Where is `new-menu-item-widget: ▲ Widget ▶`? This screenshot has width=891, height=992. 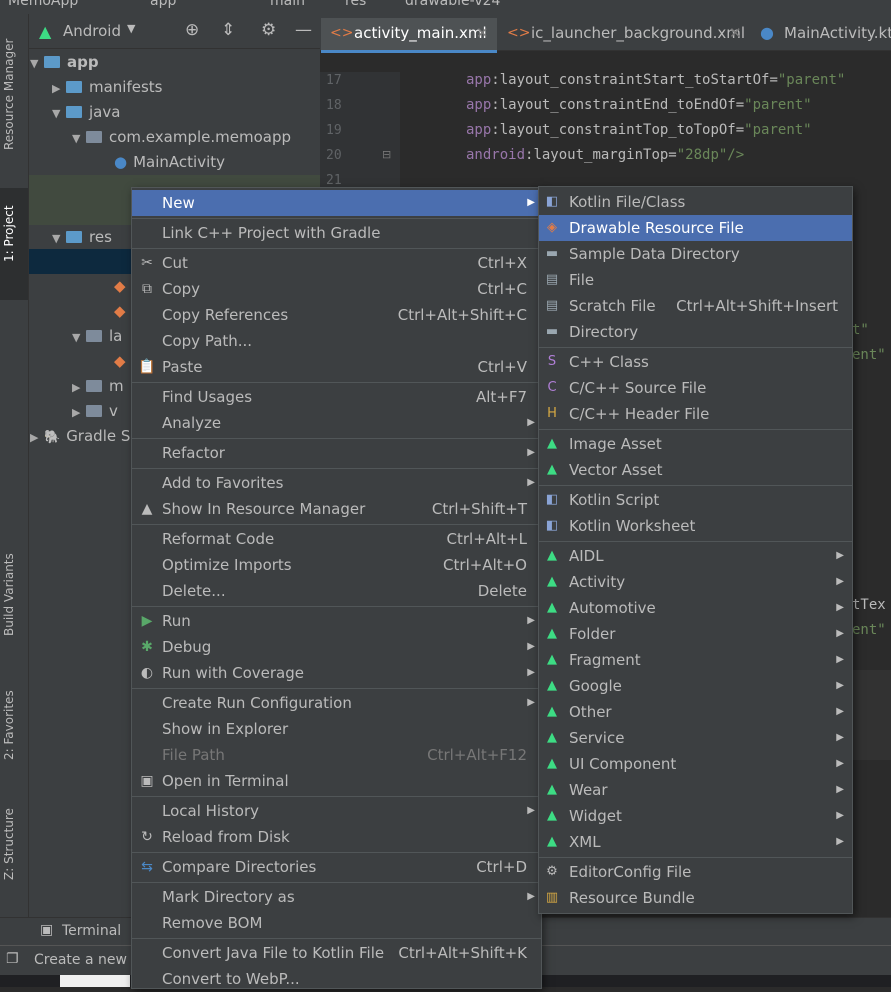 new-menu-item-widget: ▲ Widget ▶ is located at coordinates (695, 816).